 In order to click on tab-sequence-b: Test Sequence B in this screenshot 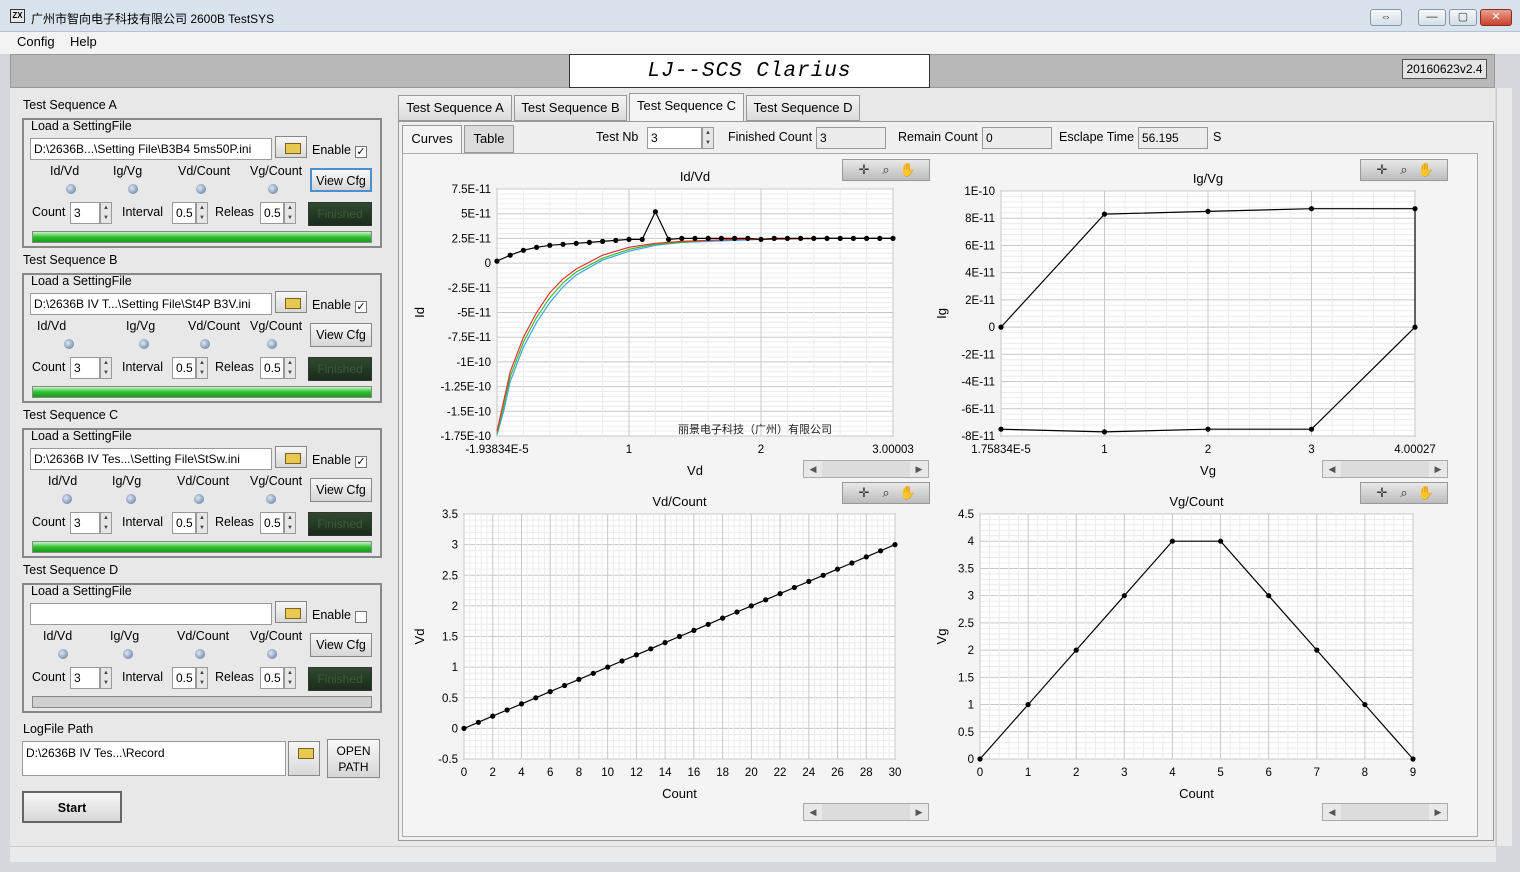, I will do `click(570, 108)`.